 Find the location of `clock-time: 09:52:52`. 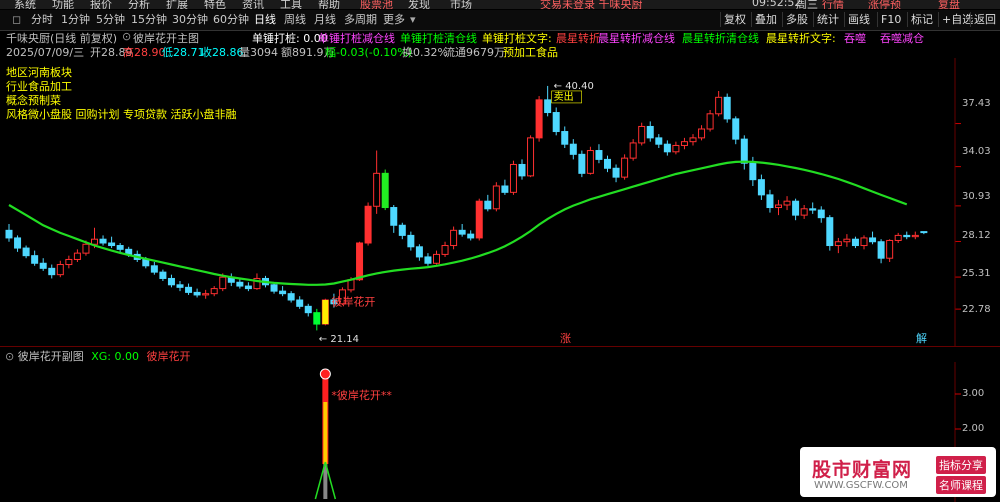

clock-time: 09:52:52 is located at coordinates (777, 4).